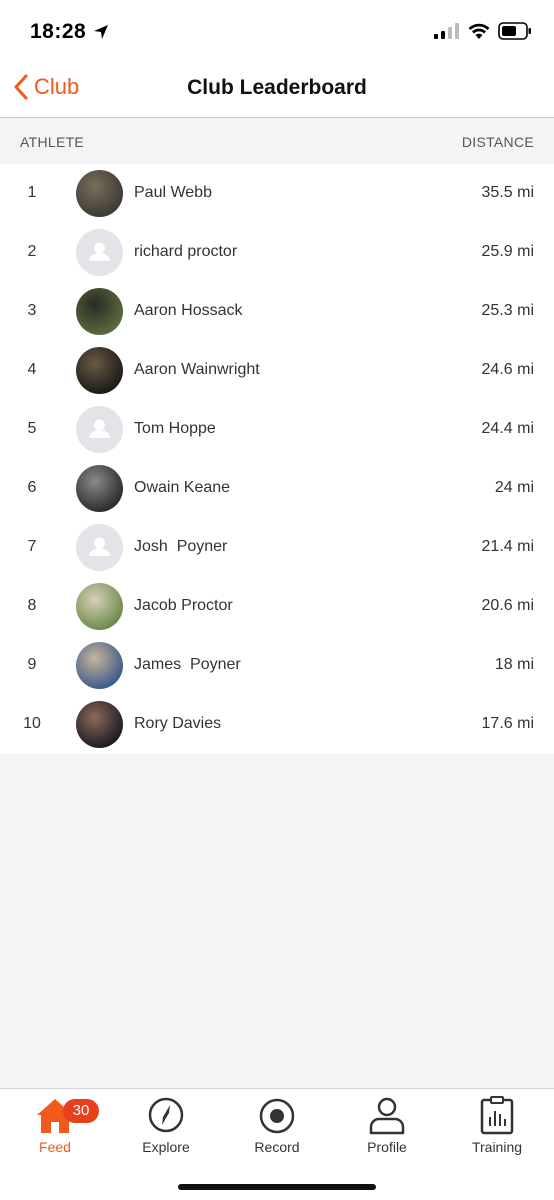 The height and width of the screenshot is (1200, 554). What do you see at coordinates (277, 606) in the screenshot?
I see `leaderboard-row: 8 Jacob Proctor 20.6 mi` at bounding box center [277, 606].